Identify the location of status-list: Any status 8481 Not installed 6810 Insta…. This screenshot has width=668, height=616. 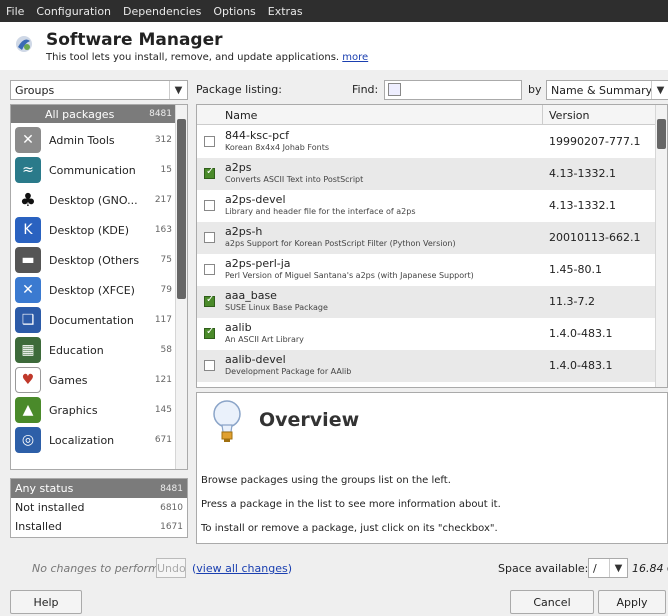
(99, 508).